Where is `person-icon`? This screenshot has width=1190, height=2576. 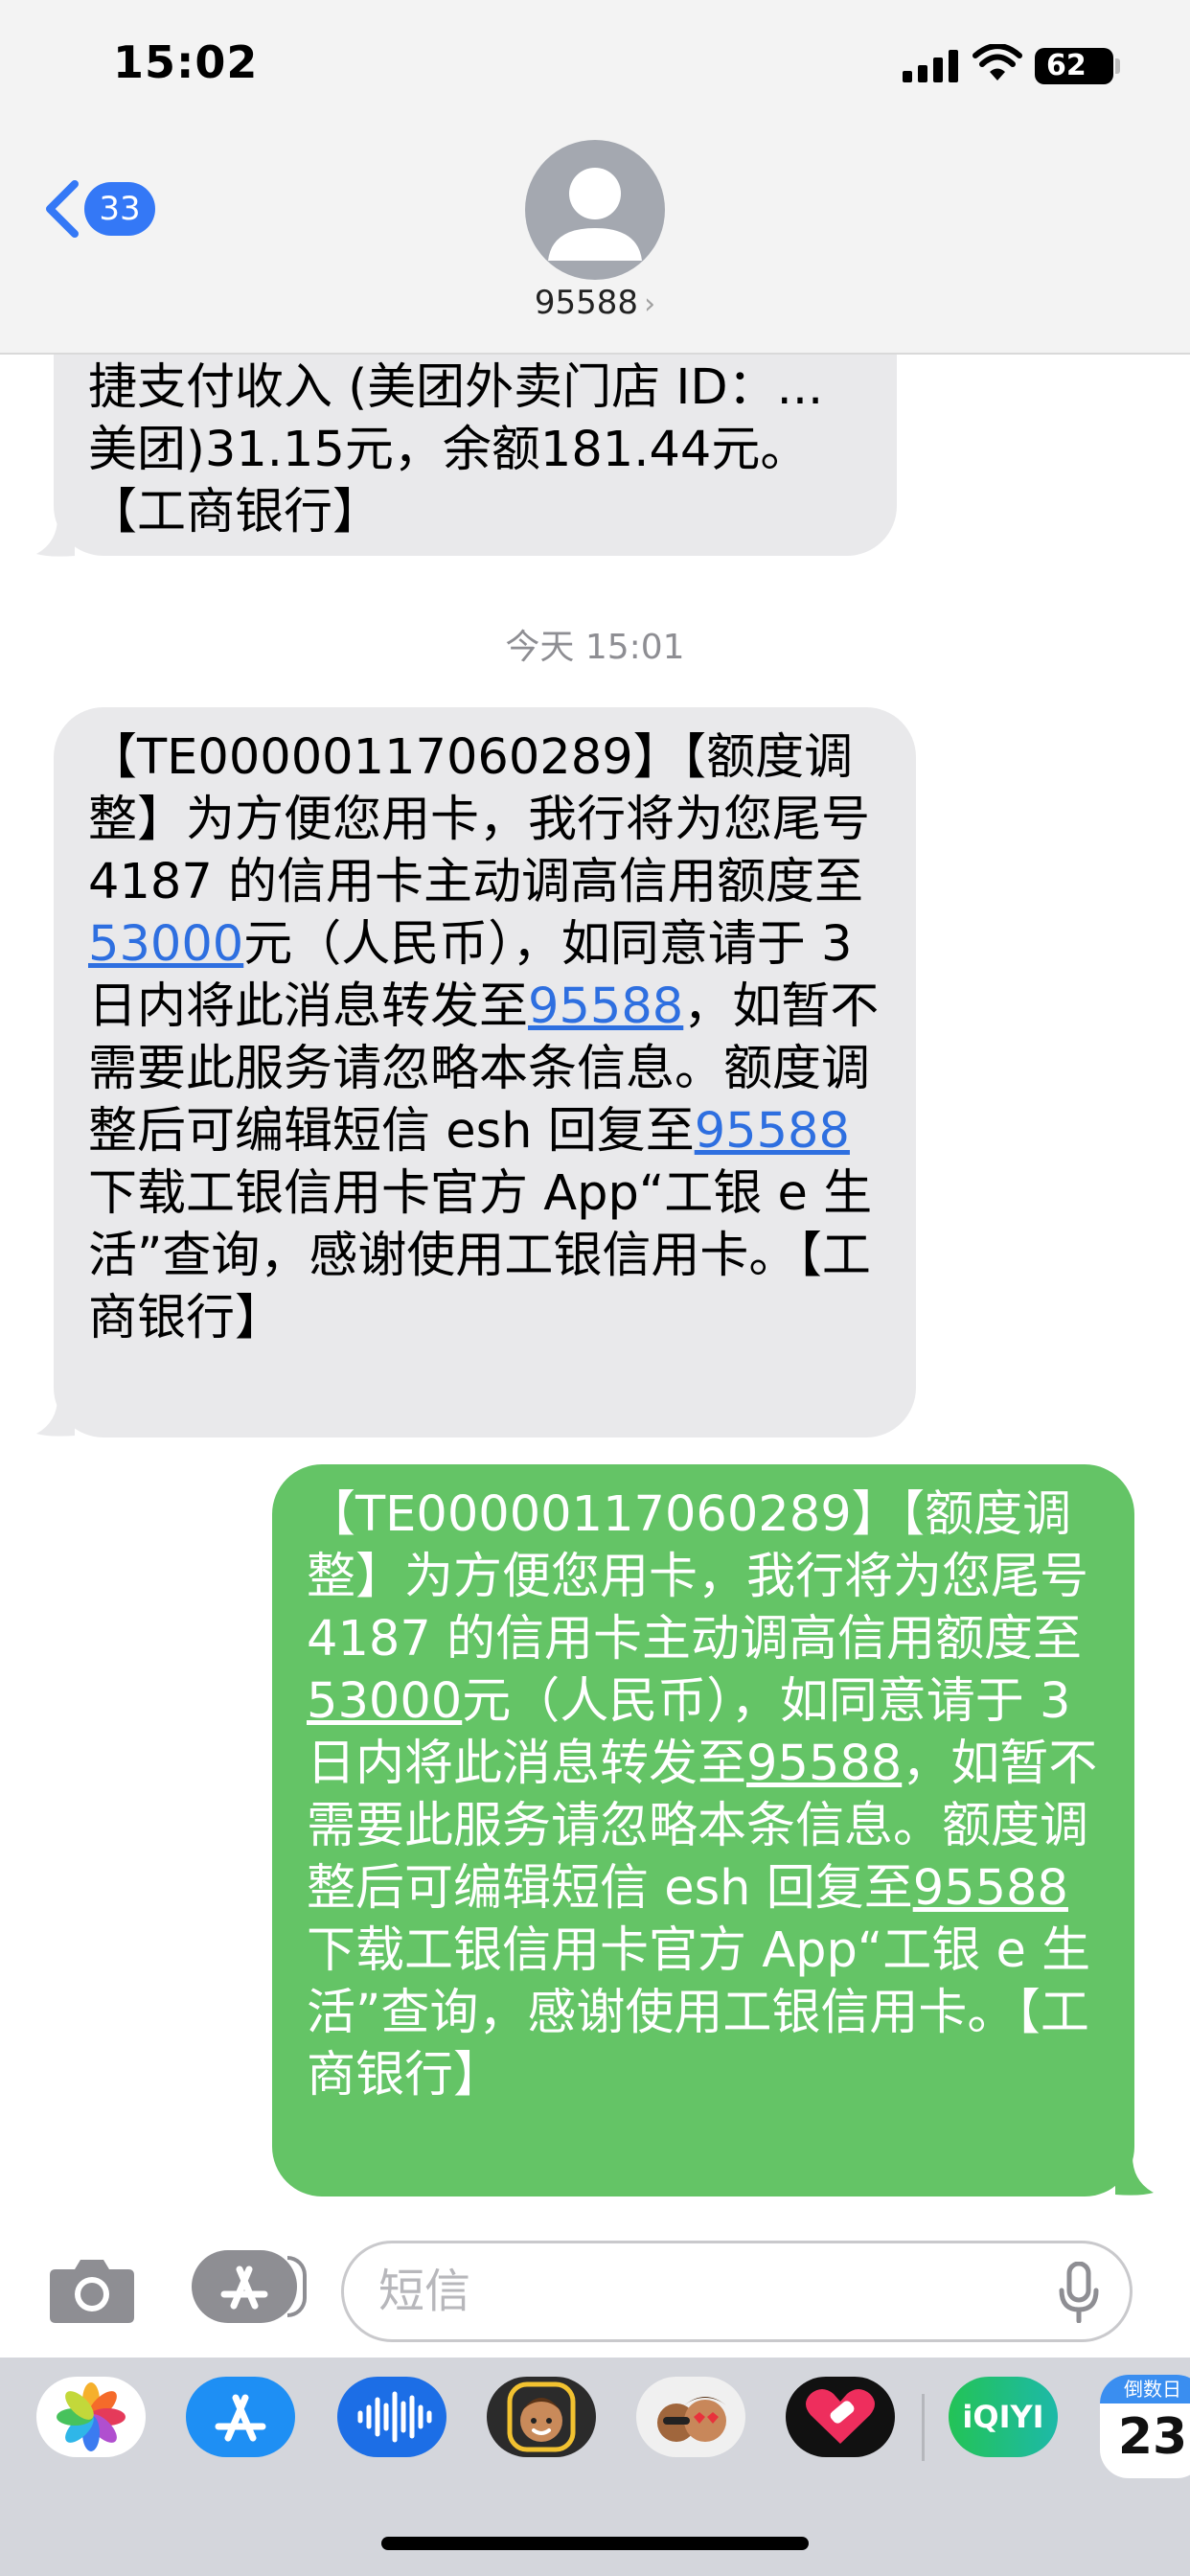
person-icon is located at coordinates (595, 214).